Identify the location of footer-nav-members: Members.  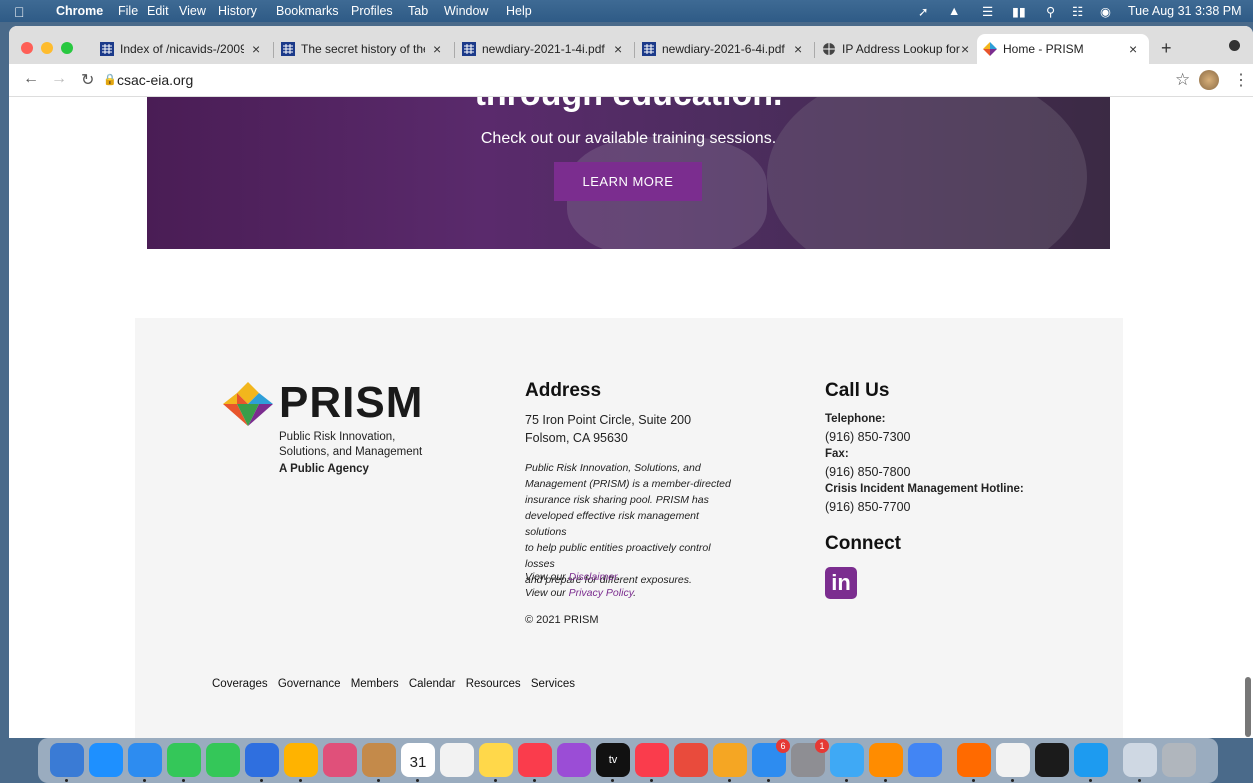
(375, 684).